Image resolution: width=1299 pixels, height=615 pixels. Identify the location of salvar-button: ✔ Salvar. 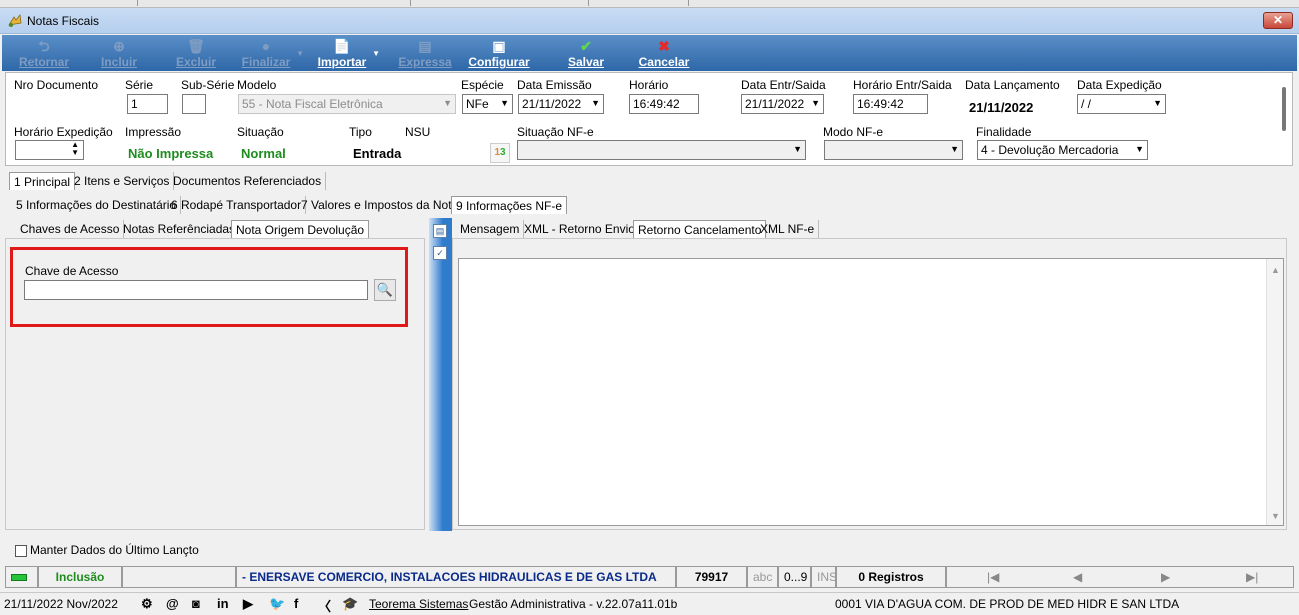
(586, 53).